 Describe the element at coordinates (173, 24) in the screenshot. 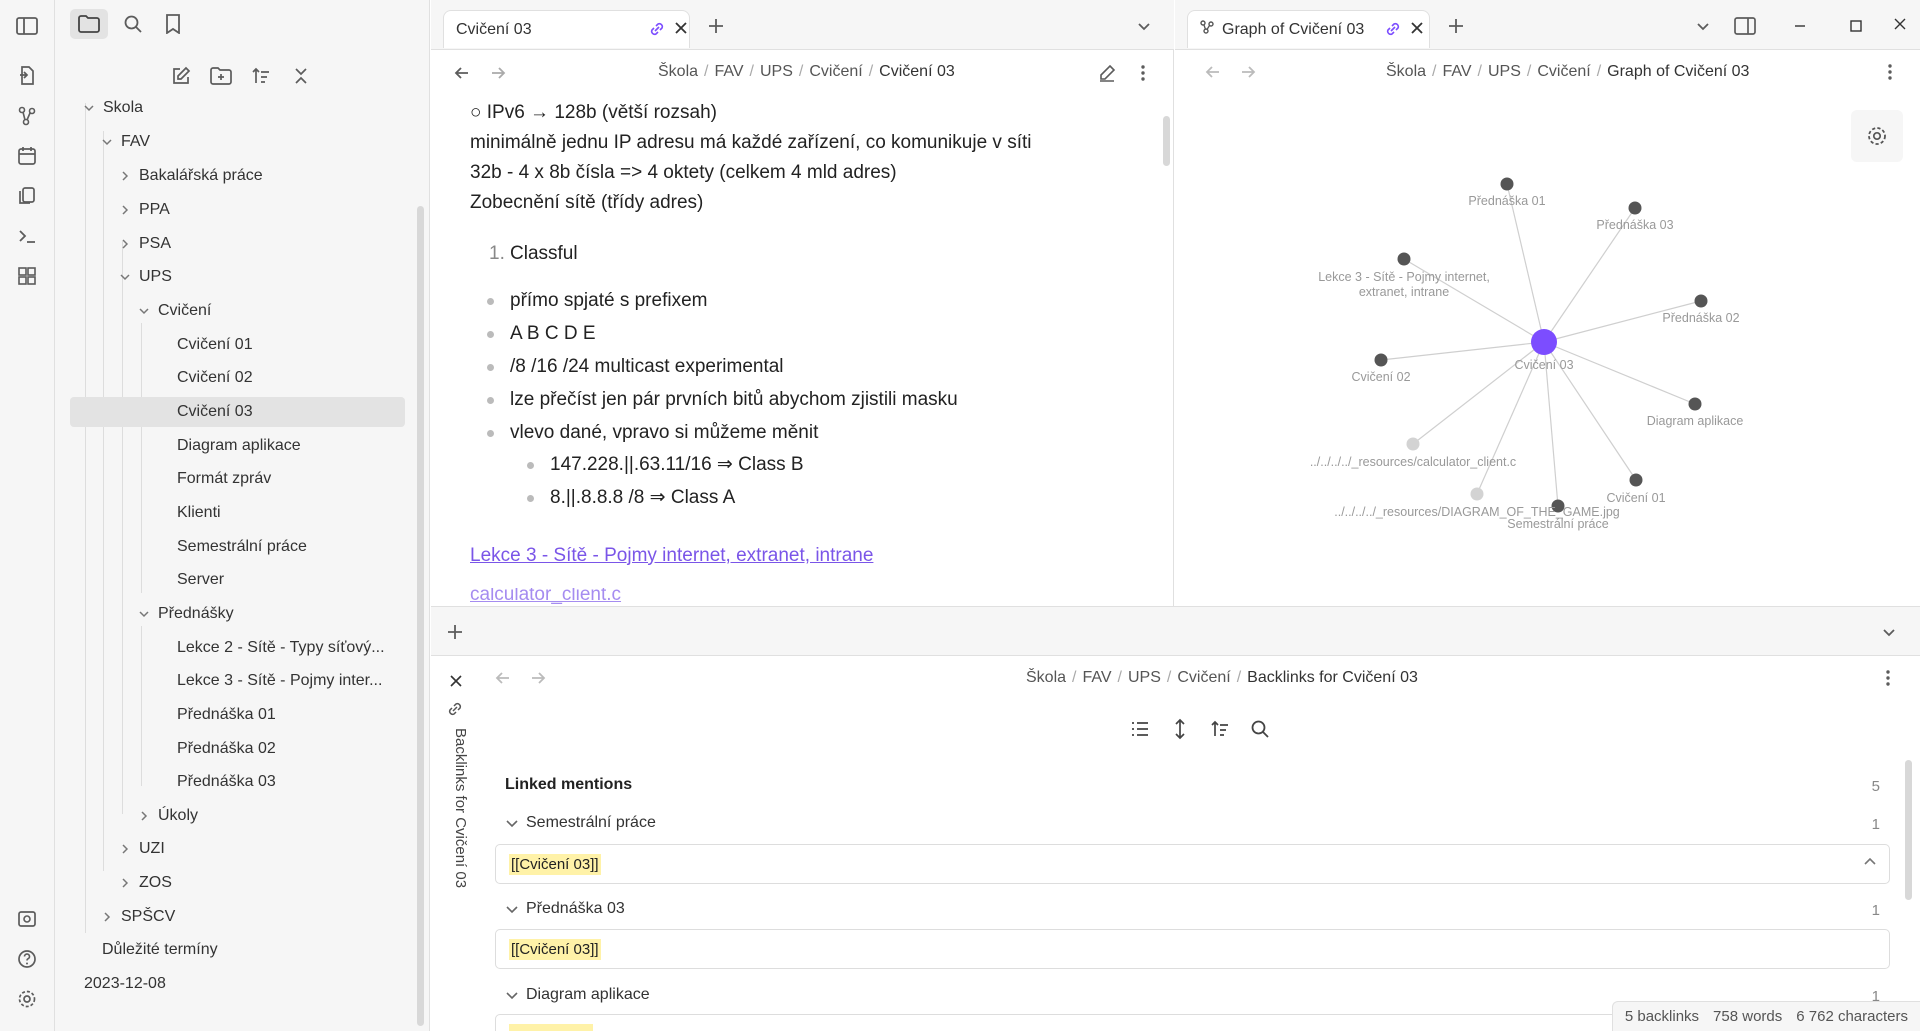

I see `bookmark-icon` at that location.